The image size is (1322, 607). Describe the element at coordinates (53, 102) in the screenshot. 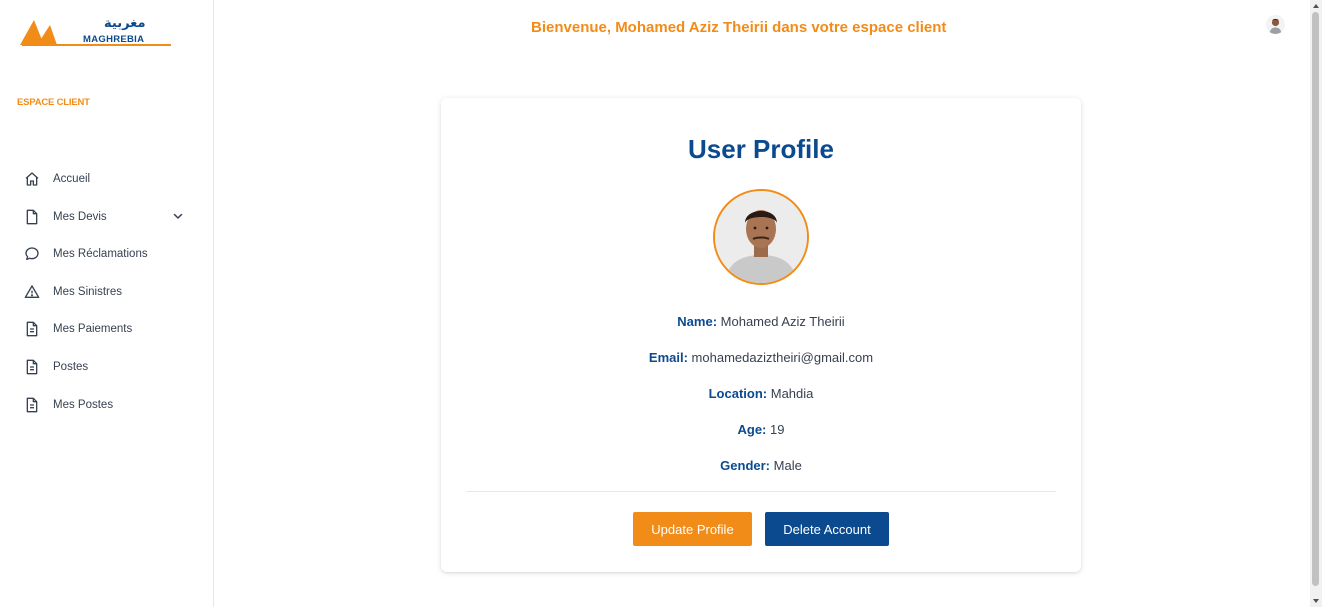

I see `section-label: ESPACE CLIENT` at that location.